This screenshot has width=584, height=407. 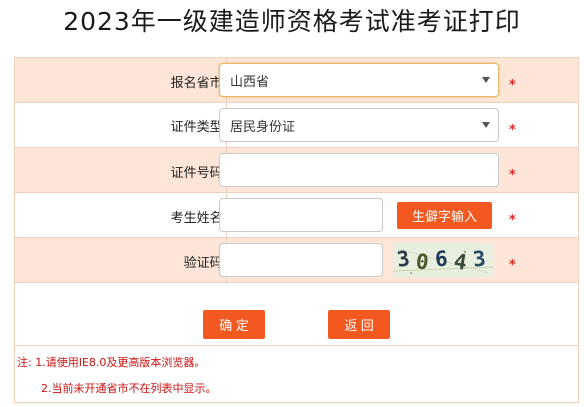 What do you see at coordinates (205, 263) in the screenshot?
I see `captcha-label: 验证码:` at bounding box center [205, 263].